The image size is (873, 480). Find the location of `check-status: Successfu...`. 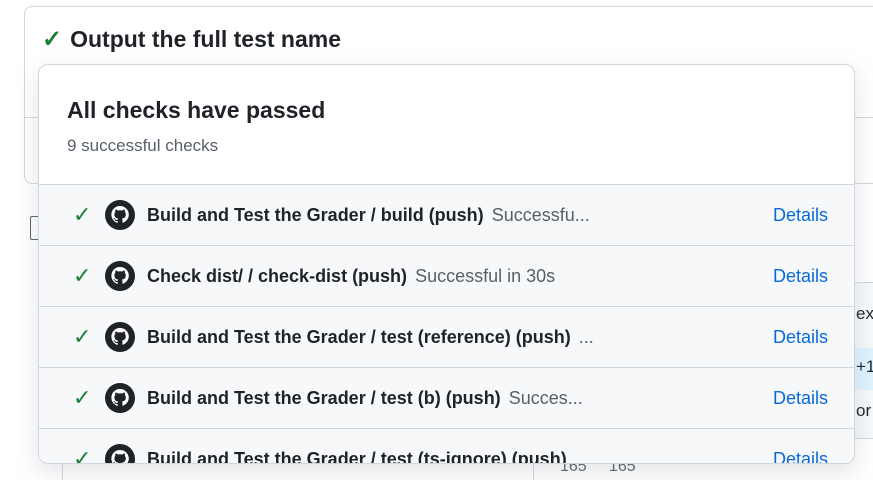

check-status: Successfu... is located at coordinates (540, 214).